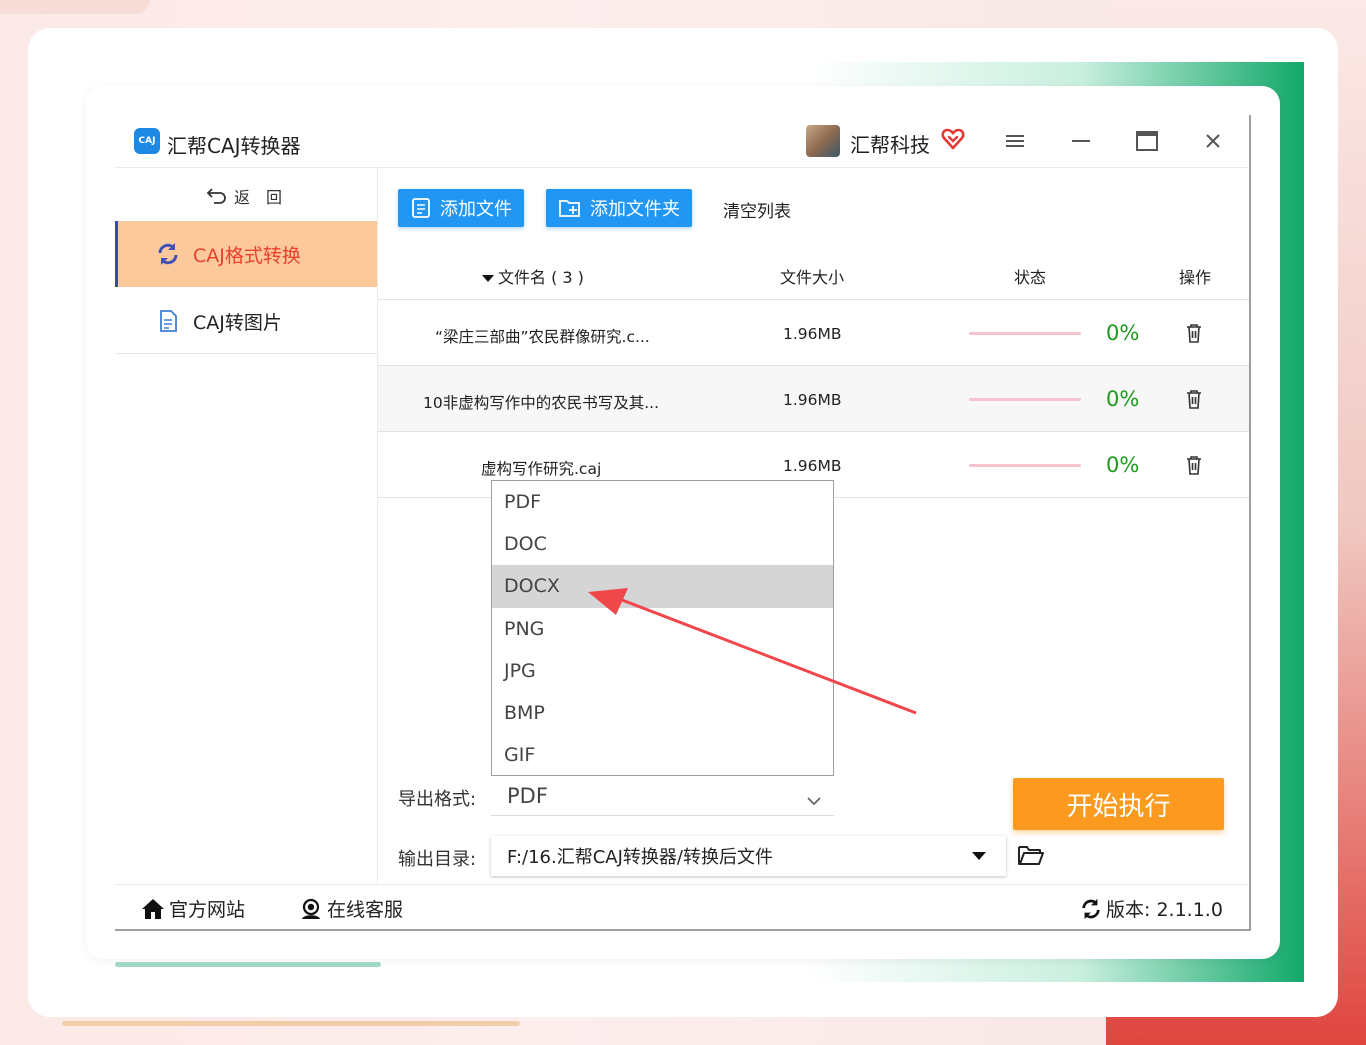  What do you see at coordinates (1213, 141) in the screenshot?
I see `close-icon` at bounding box center [1213, 141].